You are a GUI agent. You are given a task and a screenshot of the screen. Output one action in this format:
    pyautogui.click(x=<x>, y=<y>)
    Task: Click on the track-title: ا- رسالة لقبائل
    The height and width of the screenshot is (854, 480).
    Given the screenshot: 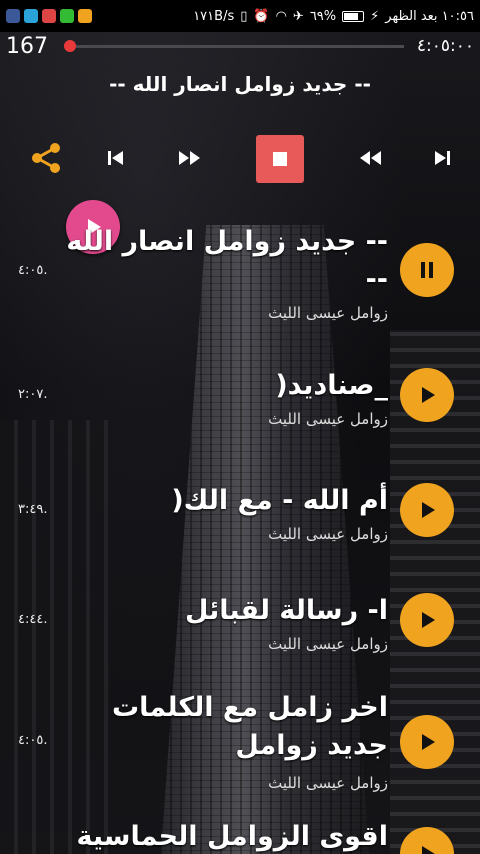 What is the action you would take?
    pyautogui.click(x=286, y=610)
    